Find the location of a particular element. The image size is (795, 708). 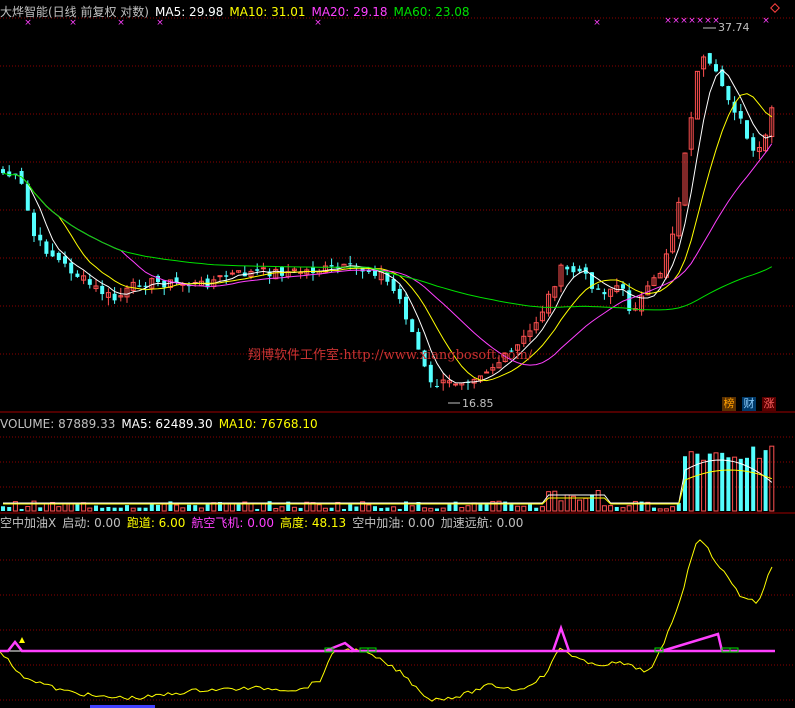

ma20-value: MA20: 29.18 is located at coordinates (349, 12).